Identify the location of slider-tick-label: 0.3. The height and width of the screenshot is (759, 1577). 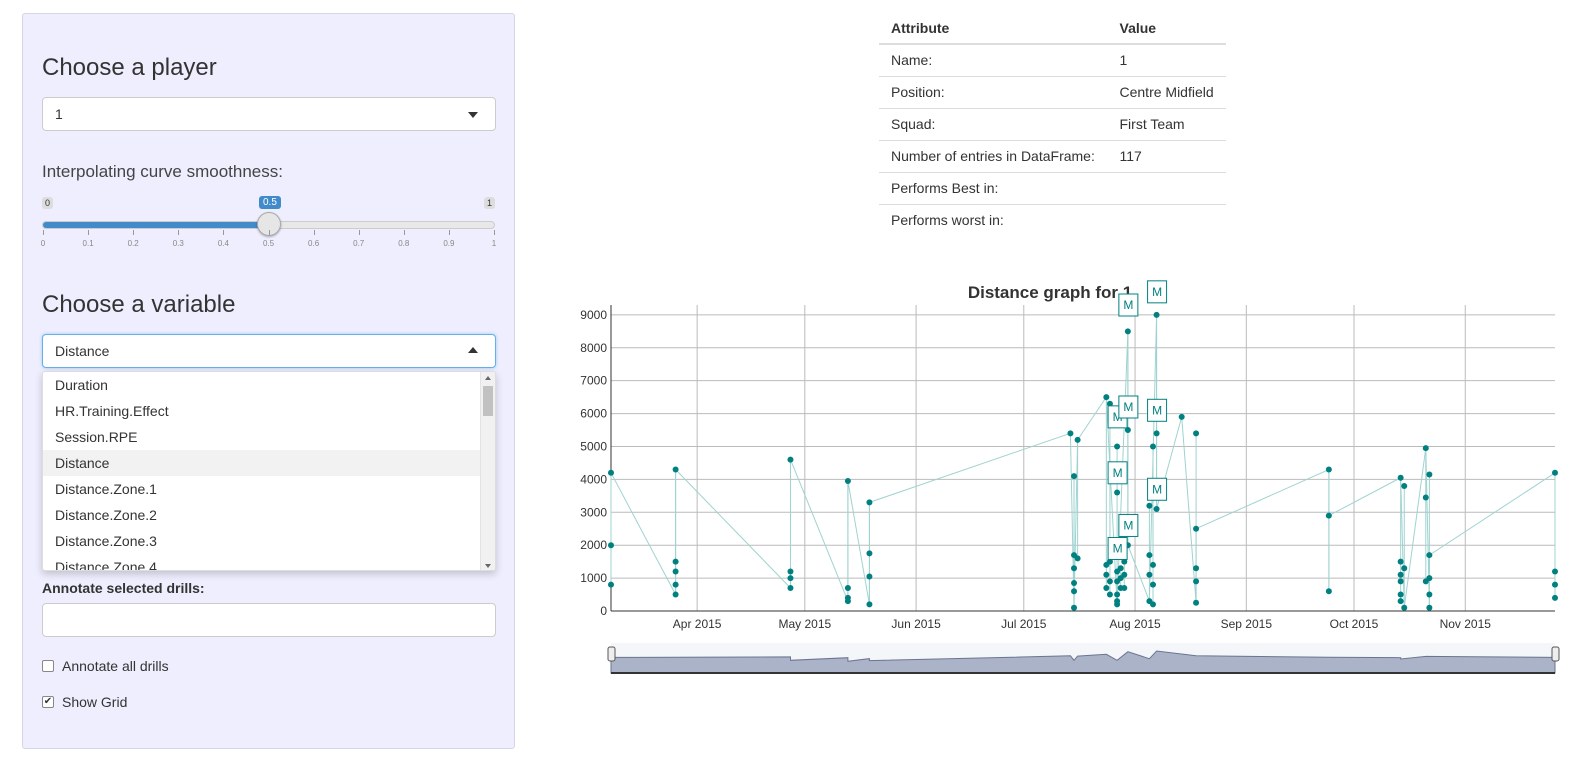
(178, 243).